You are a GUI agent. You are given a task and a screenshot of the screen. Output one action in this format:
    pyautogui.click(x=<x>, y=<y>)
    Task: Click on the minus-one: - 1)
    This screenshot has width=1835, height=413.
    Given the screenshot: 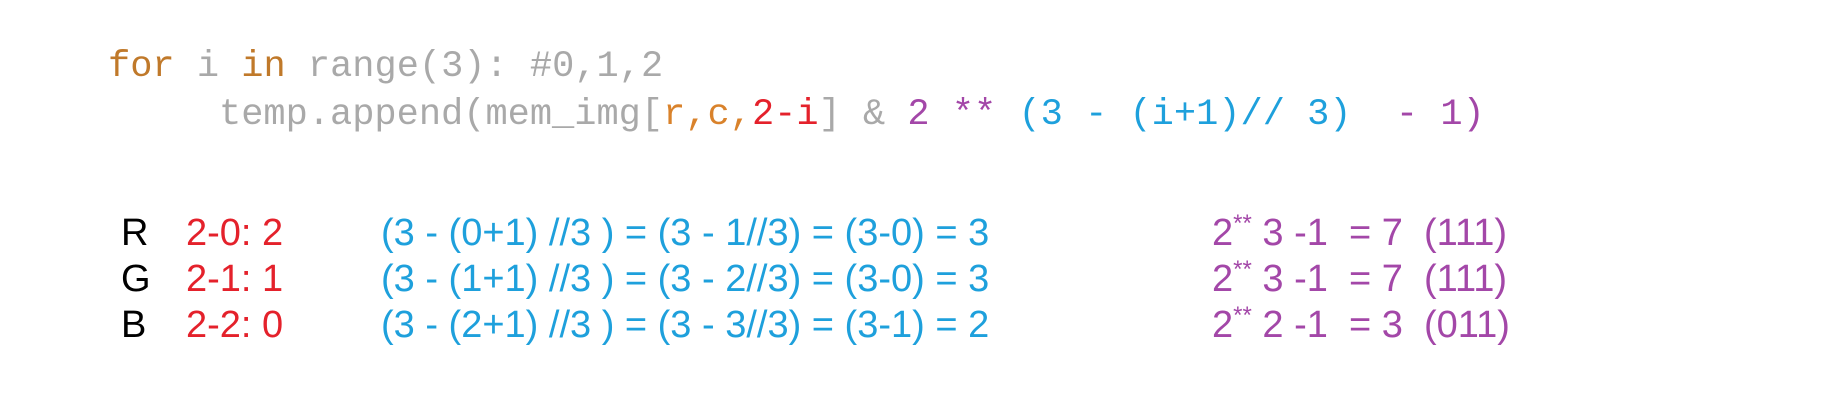 What is the action you would take?
    pyautogui.click(x=1429, y=115)
    